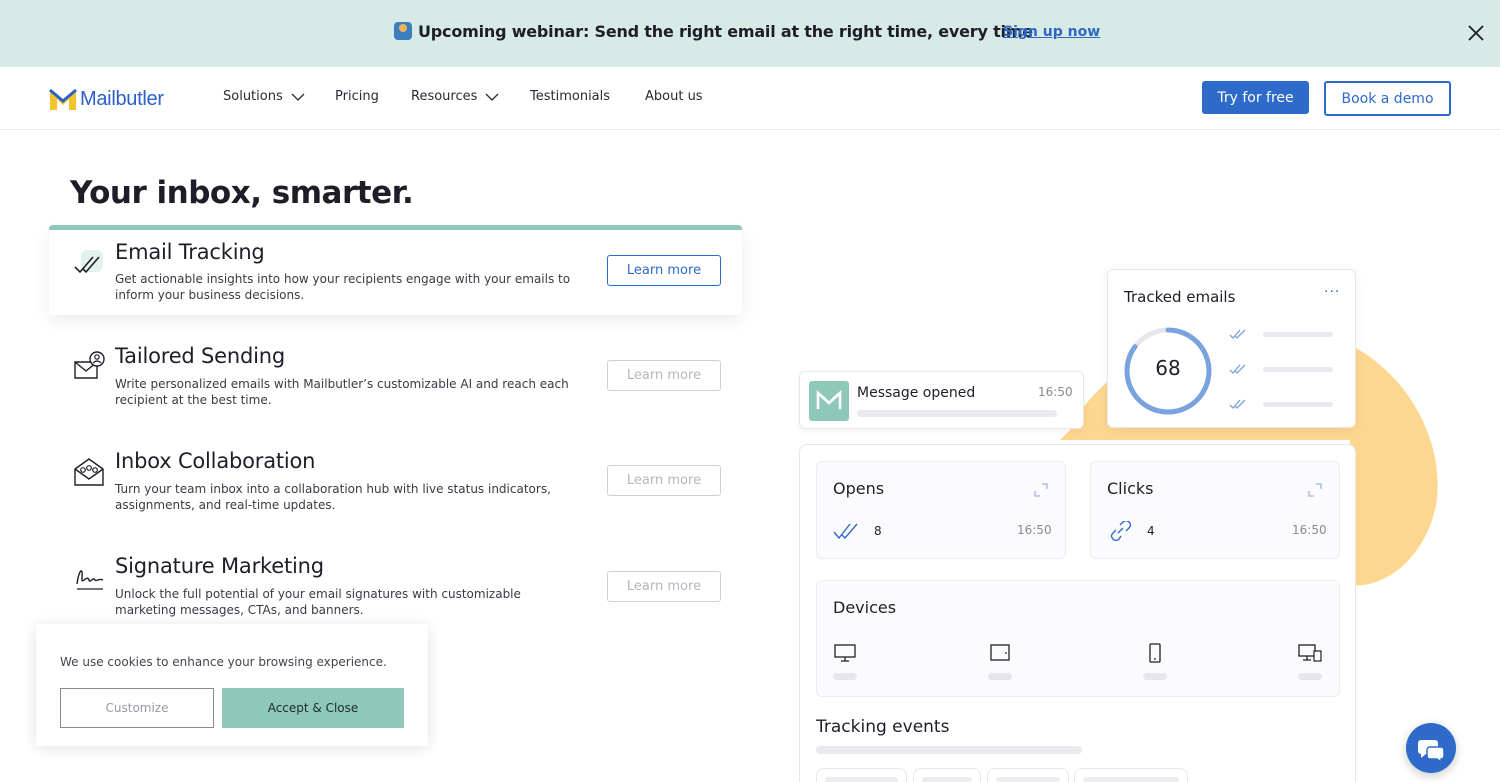 The height and width of the screenshot is (782, 1500). Describe the element at coordinates (219, 566) in the screenshot. I see `feature-title: Signature Marketing` at that location.